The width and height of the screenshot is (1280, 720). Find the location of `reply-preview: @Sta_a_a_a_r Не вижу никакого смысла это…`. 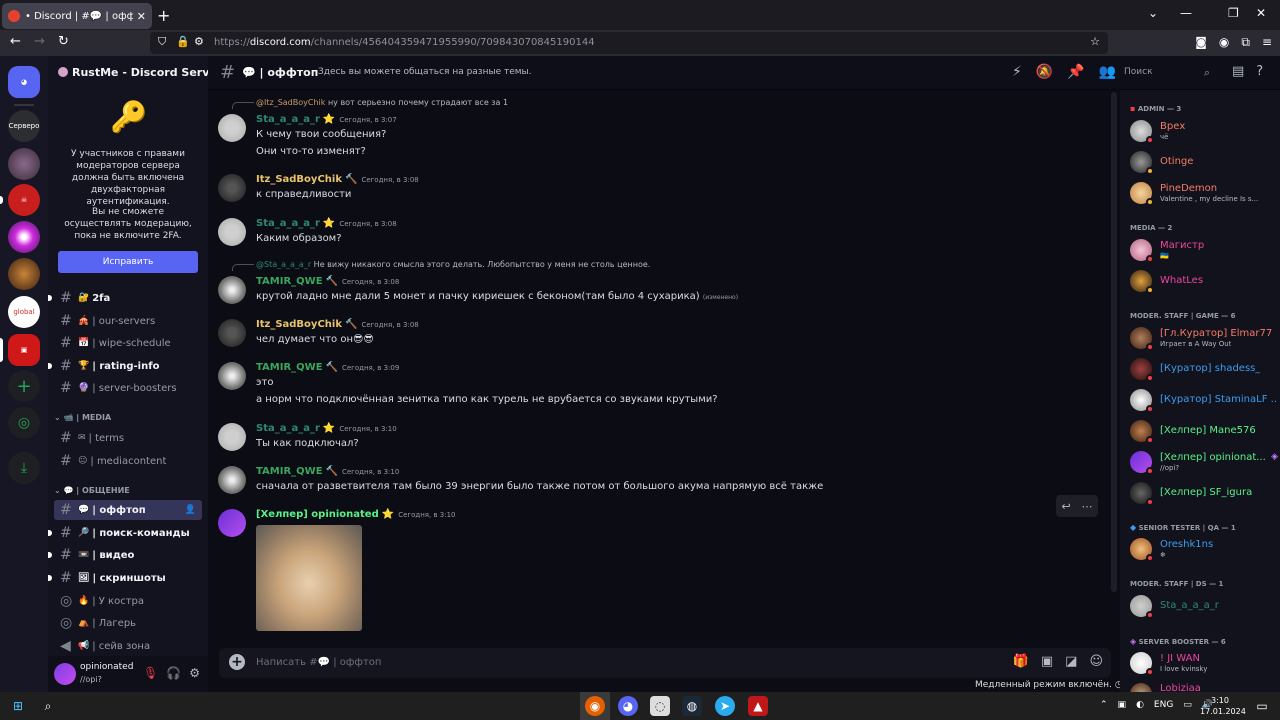

reply-preview: @Sta_a_a_a_r Не вижу никакого смысла это… is located at coordinates (453, 264).